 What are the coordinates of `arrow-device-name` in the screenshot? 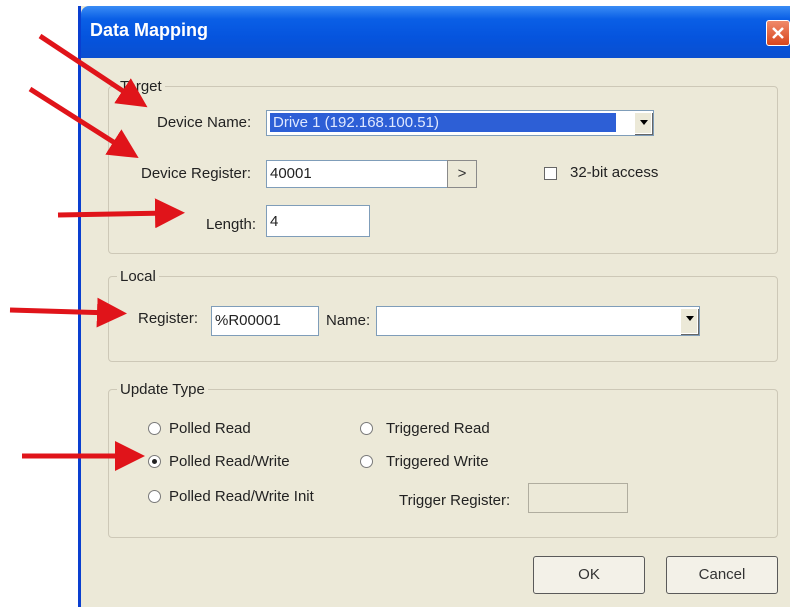 It's located at (93, 70).